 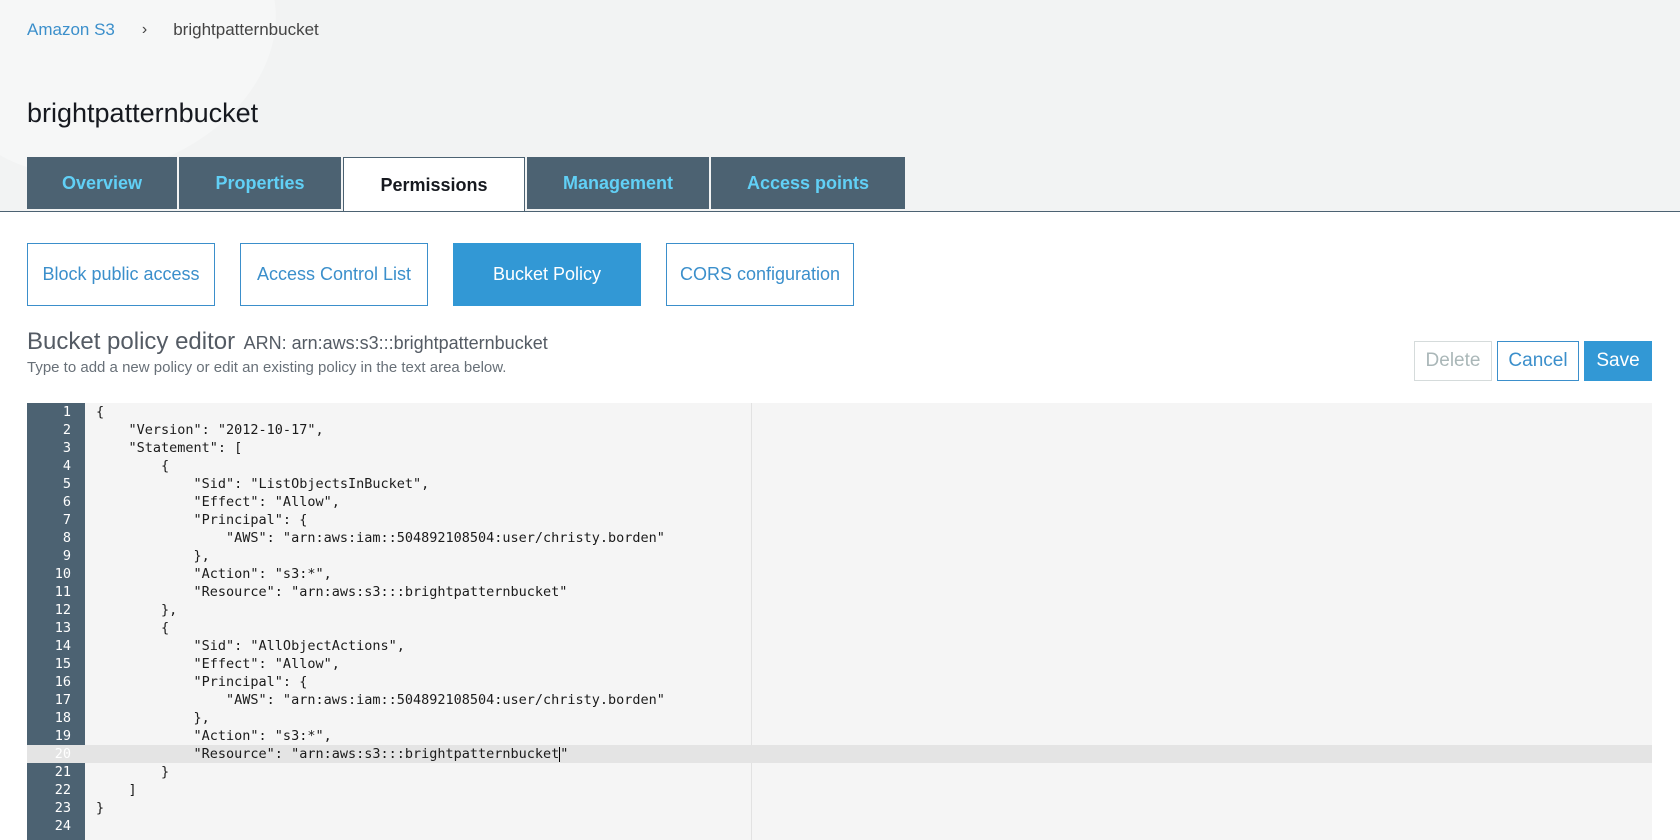 I want to click on page-title: brightpatternbucket, so click(x=143, y=113).